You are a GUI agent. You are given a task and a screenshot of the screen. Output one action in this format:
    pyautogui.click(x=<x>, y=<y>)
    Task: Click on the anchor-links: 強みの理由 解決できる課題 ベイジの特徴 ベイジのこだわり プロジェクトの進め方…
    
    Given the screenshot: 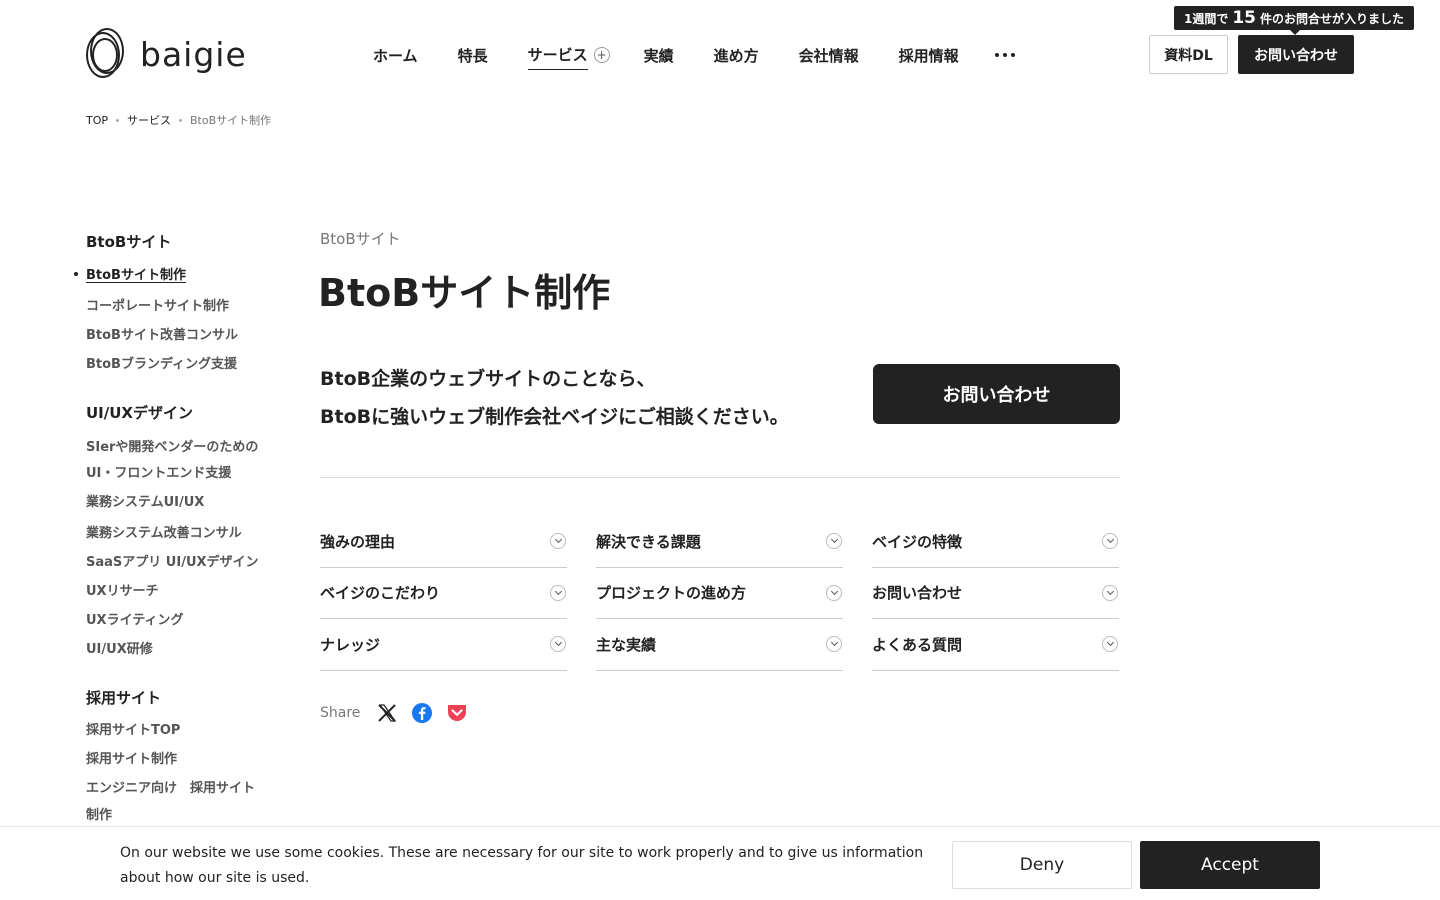 What is the action you would take?
    pyautogui.click(x=720, y=593)
    